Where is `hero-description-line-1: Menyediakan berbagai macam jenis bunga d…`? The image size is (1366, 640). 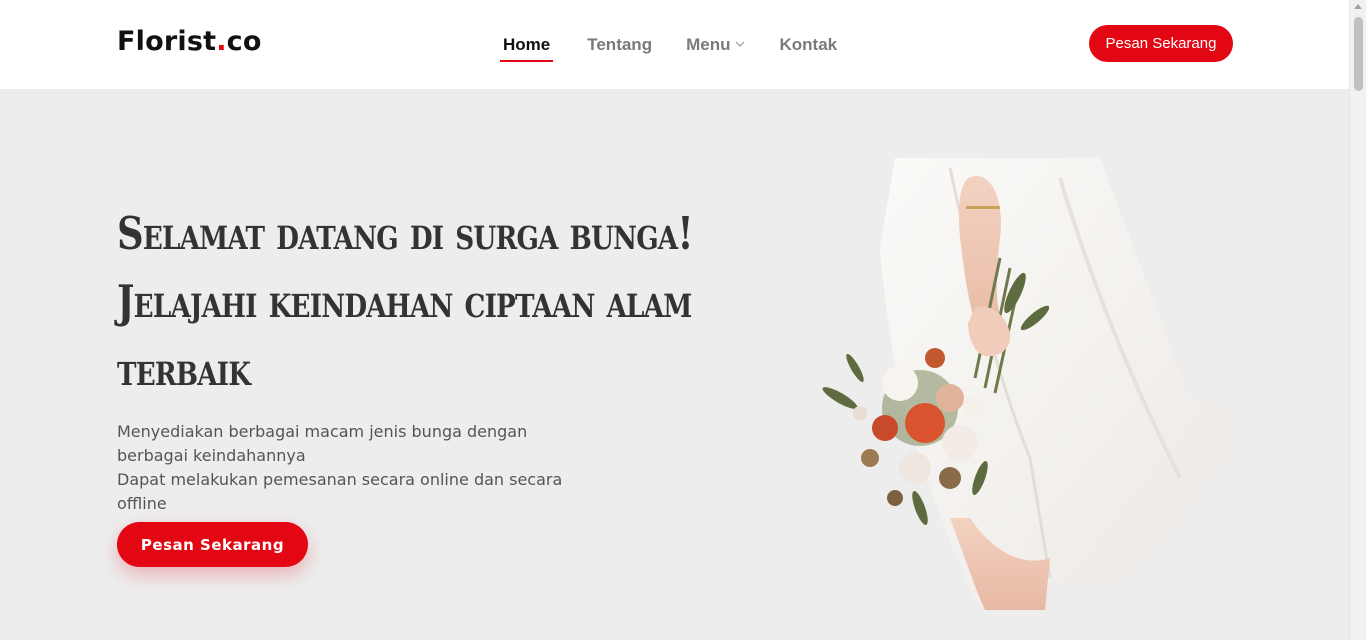
hero-description-line-1: Menyediakan berbagai macam jenis bunga d… is located at coordinates (322, 443).